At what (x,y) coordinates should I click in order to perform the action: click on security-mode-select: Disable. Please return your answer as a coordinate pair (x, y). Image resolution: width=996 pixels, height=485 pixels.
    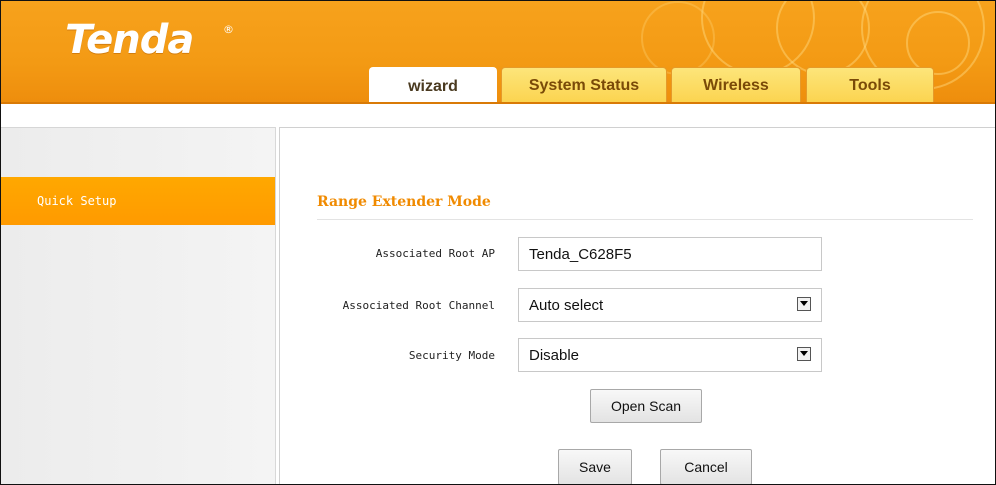
    Looking at the image, I should click on (670, 355).